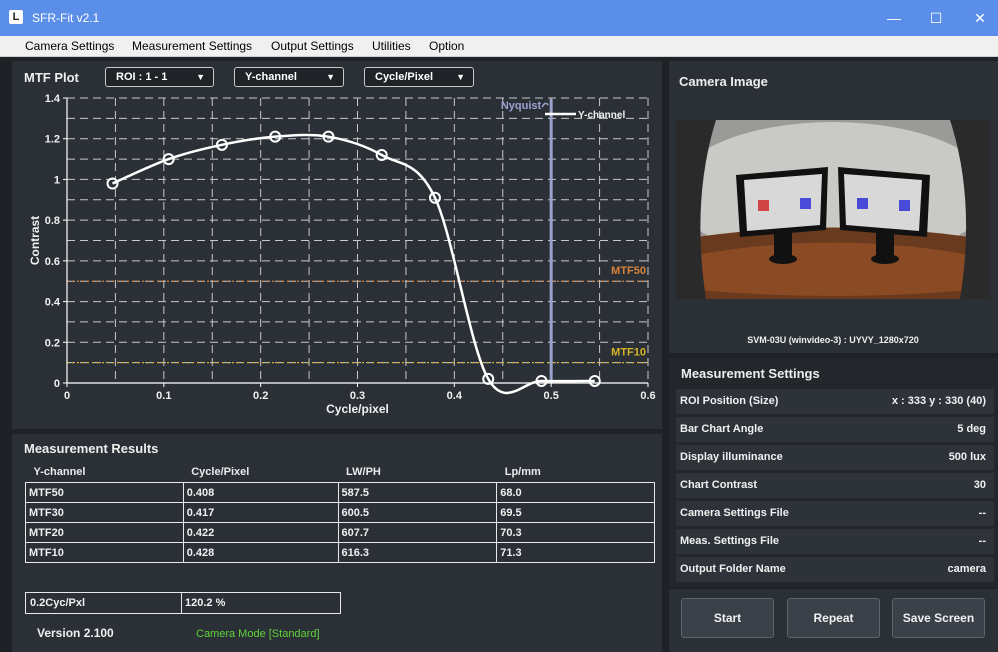  Describe the element at coordinates (363, 472) in the screenshot. I see `column-header: LW/PH` at that location.